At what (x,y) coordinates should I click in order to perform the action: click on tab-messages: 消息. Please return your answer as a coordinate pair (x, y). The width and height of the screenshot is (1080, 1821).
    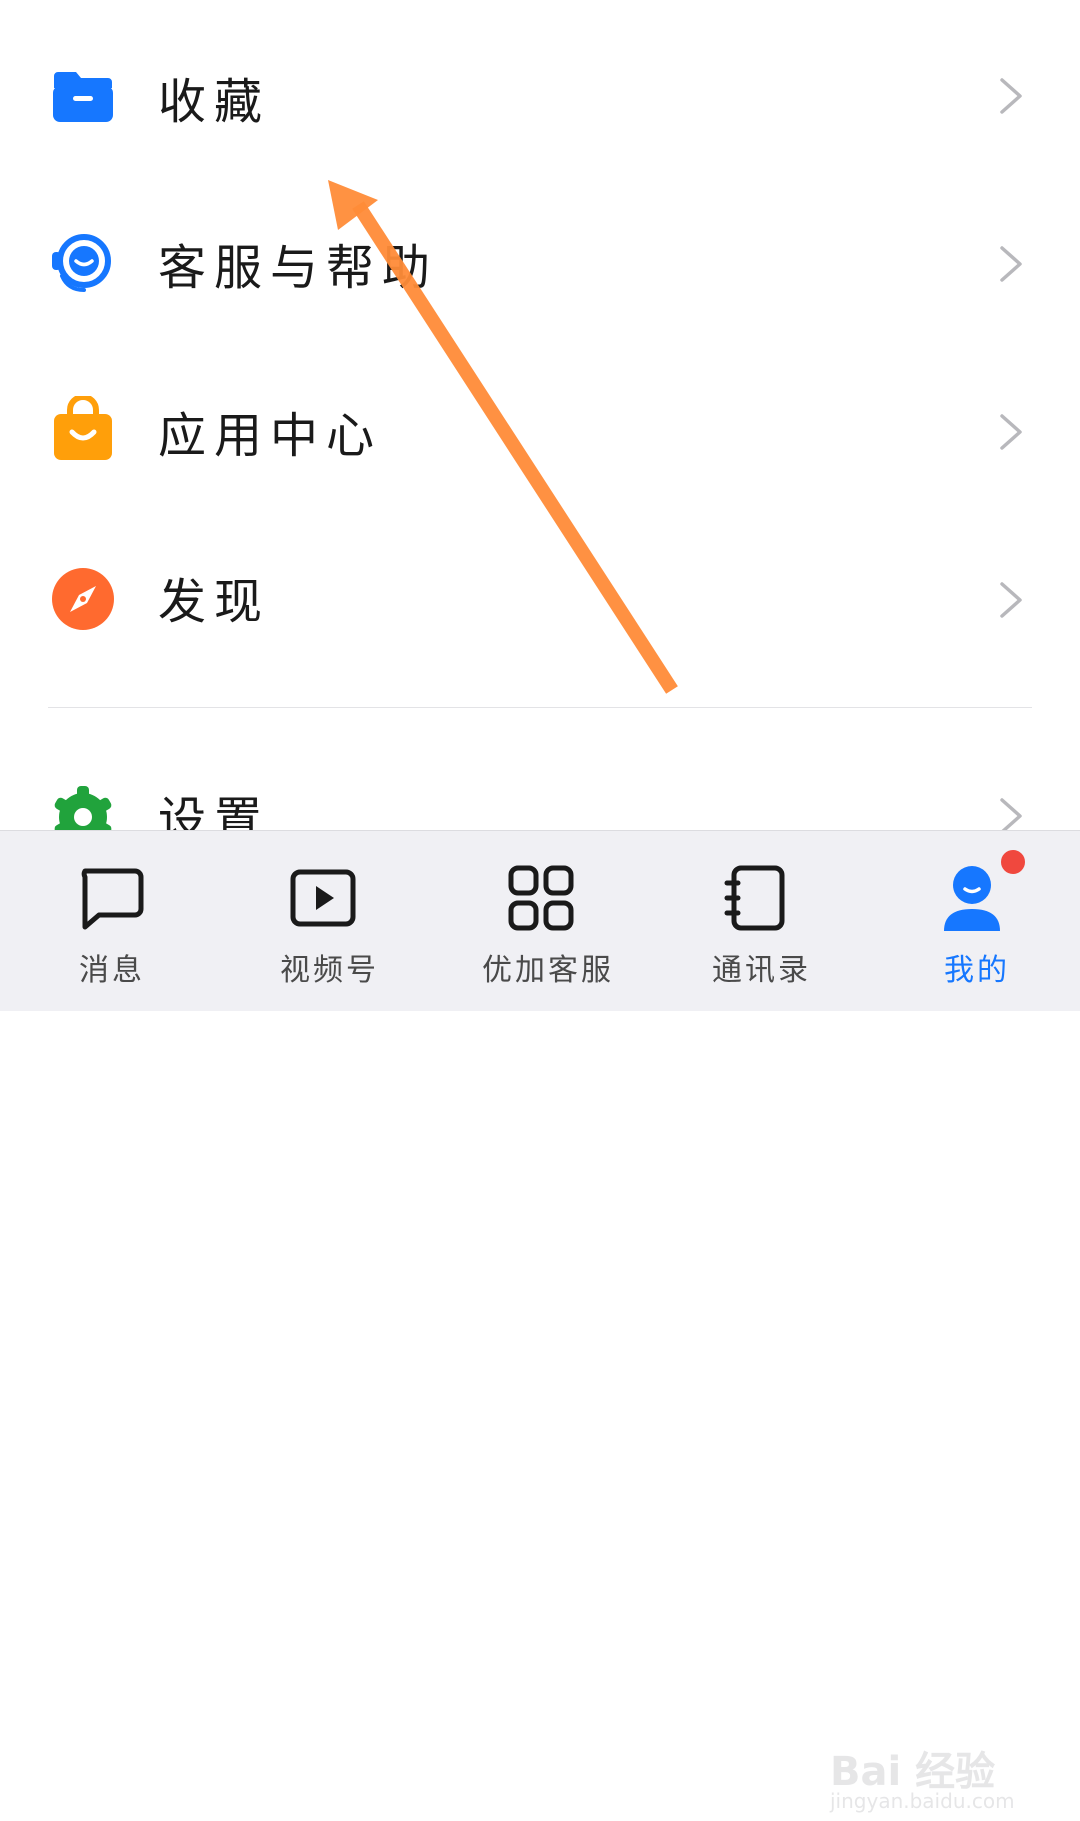
    Looking at the image, I should click on (110, 921).